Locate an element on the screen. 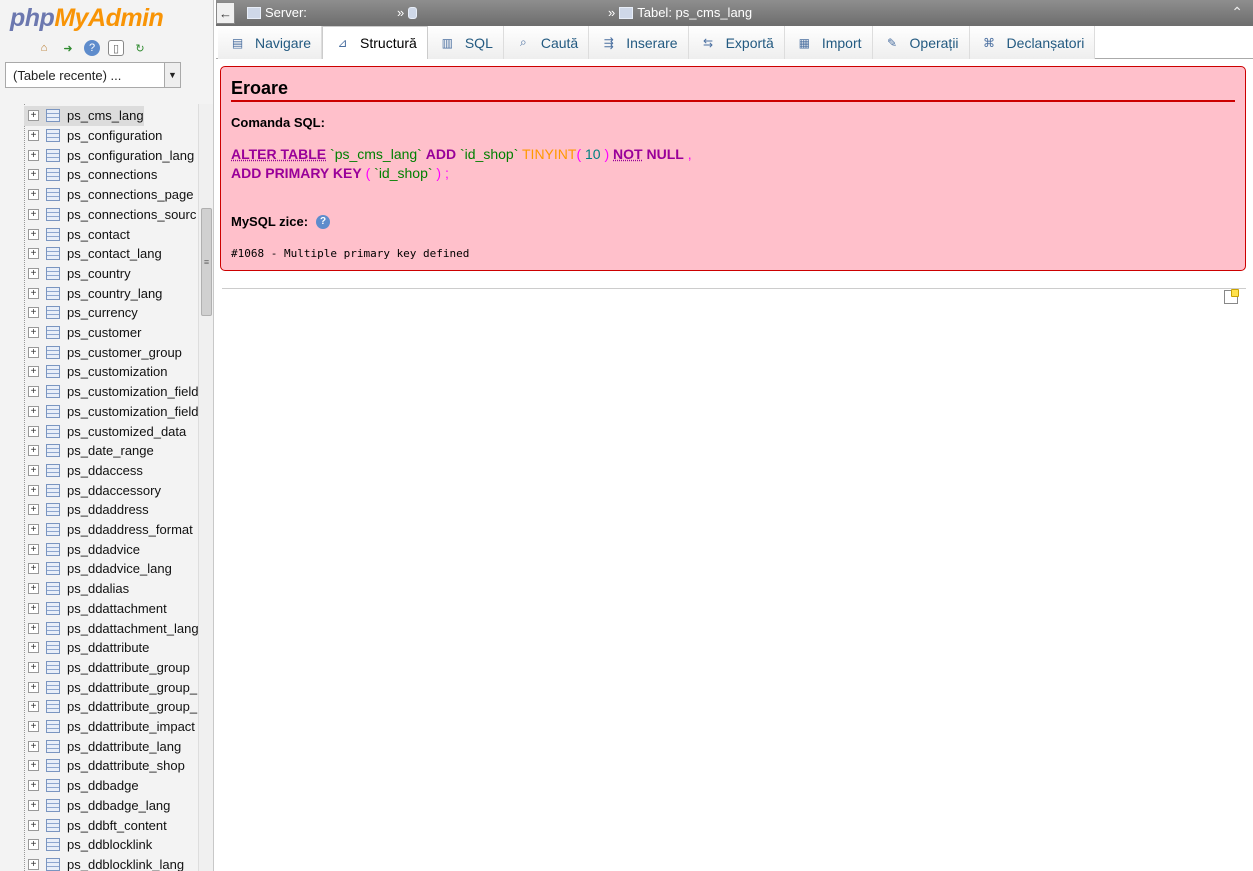  tree-item-label: ps_configuration_lang is located at coordinates (130, 155).